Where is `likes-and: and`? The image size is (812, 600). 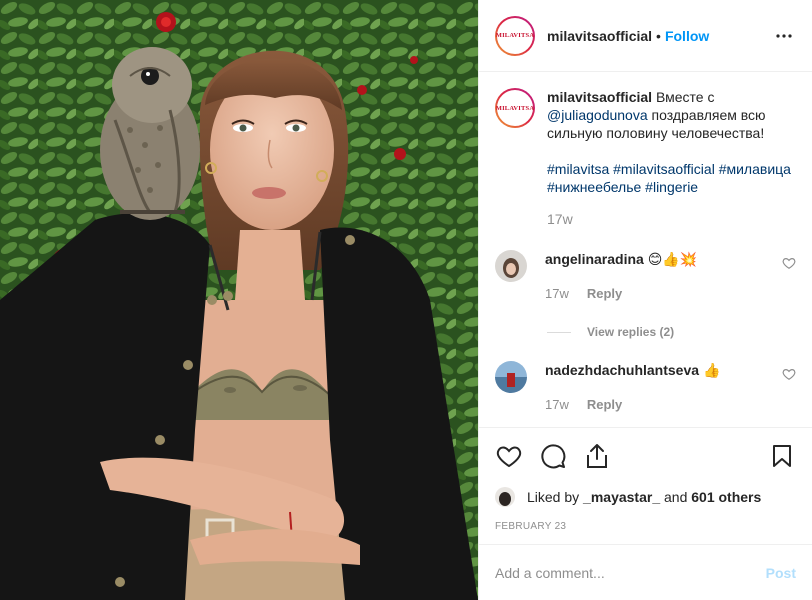 likes-and: and is located at coordinates (676, 497).